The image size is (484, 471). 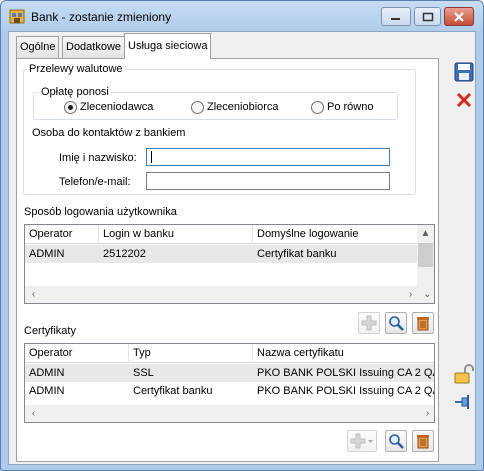 I want to click on tab-ogolne: Ogólne, so click(x=38, y=47).